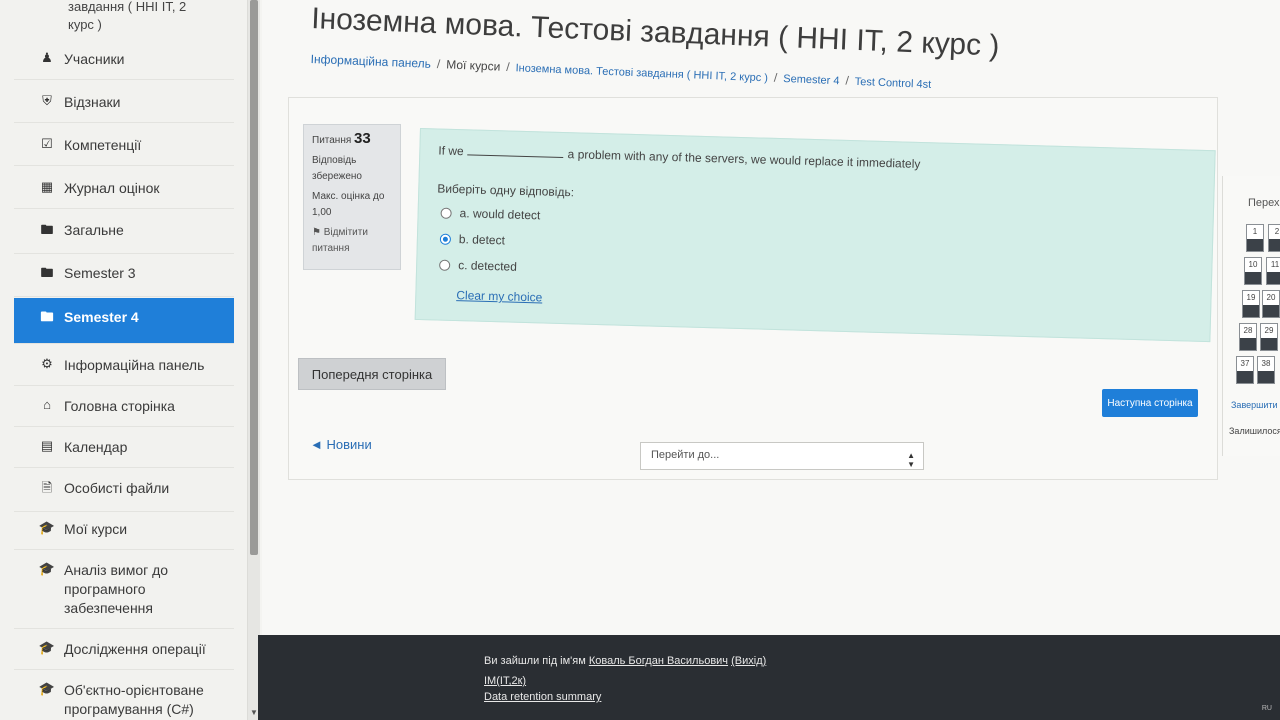  What do you see at coordinates (92, 102) in the screenshot?
I see `sidebar-item-label: Відзнаки` at bounding box center [92, 102].